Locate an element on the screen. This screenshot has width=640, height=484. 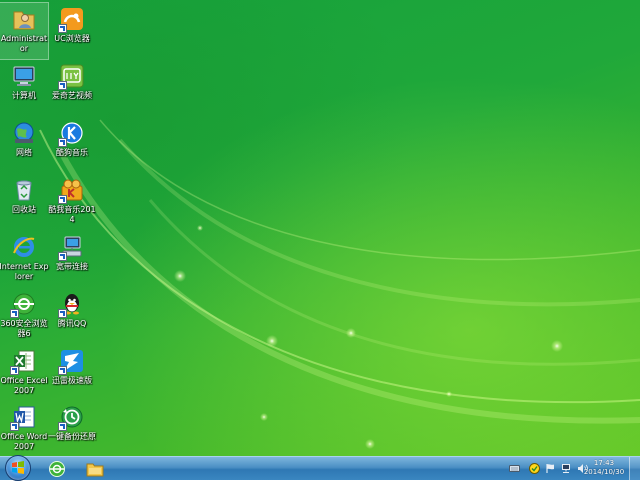
desktop-icon-administrator: Administrator is located at coordinates (24, 31).